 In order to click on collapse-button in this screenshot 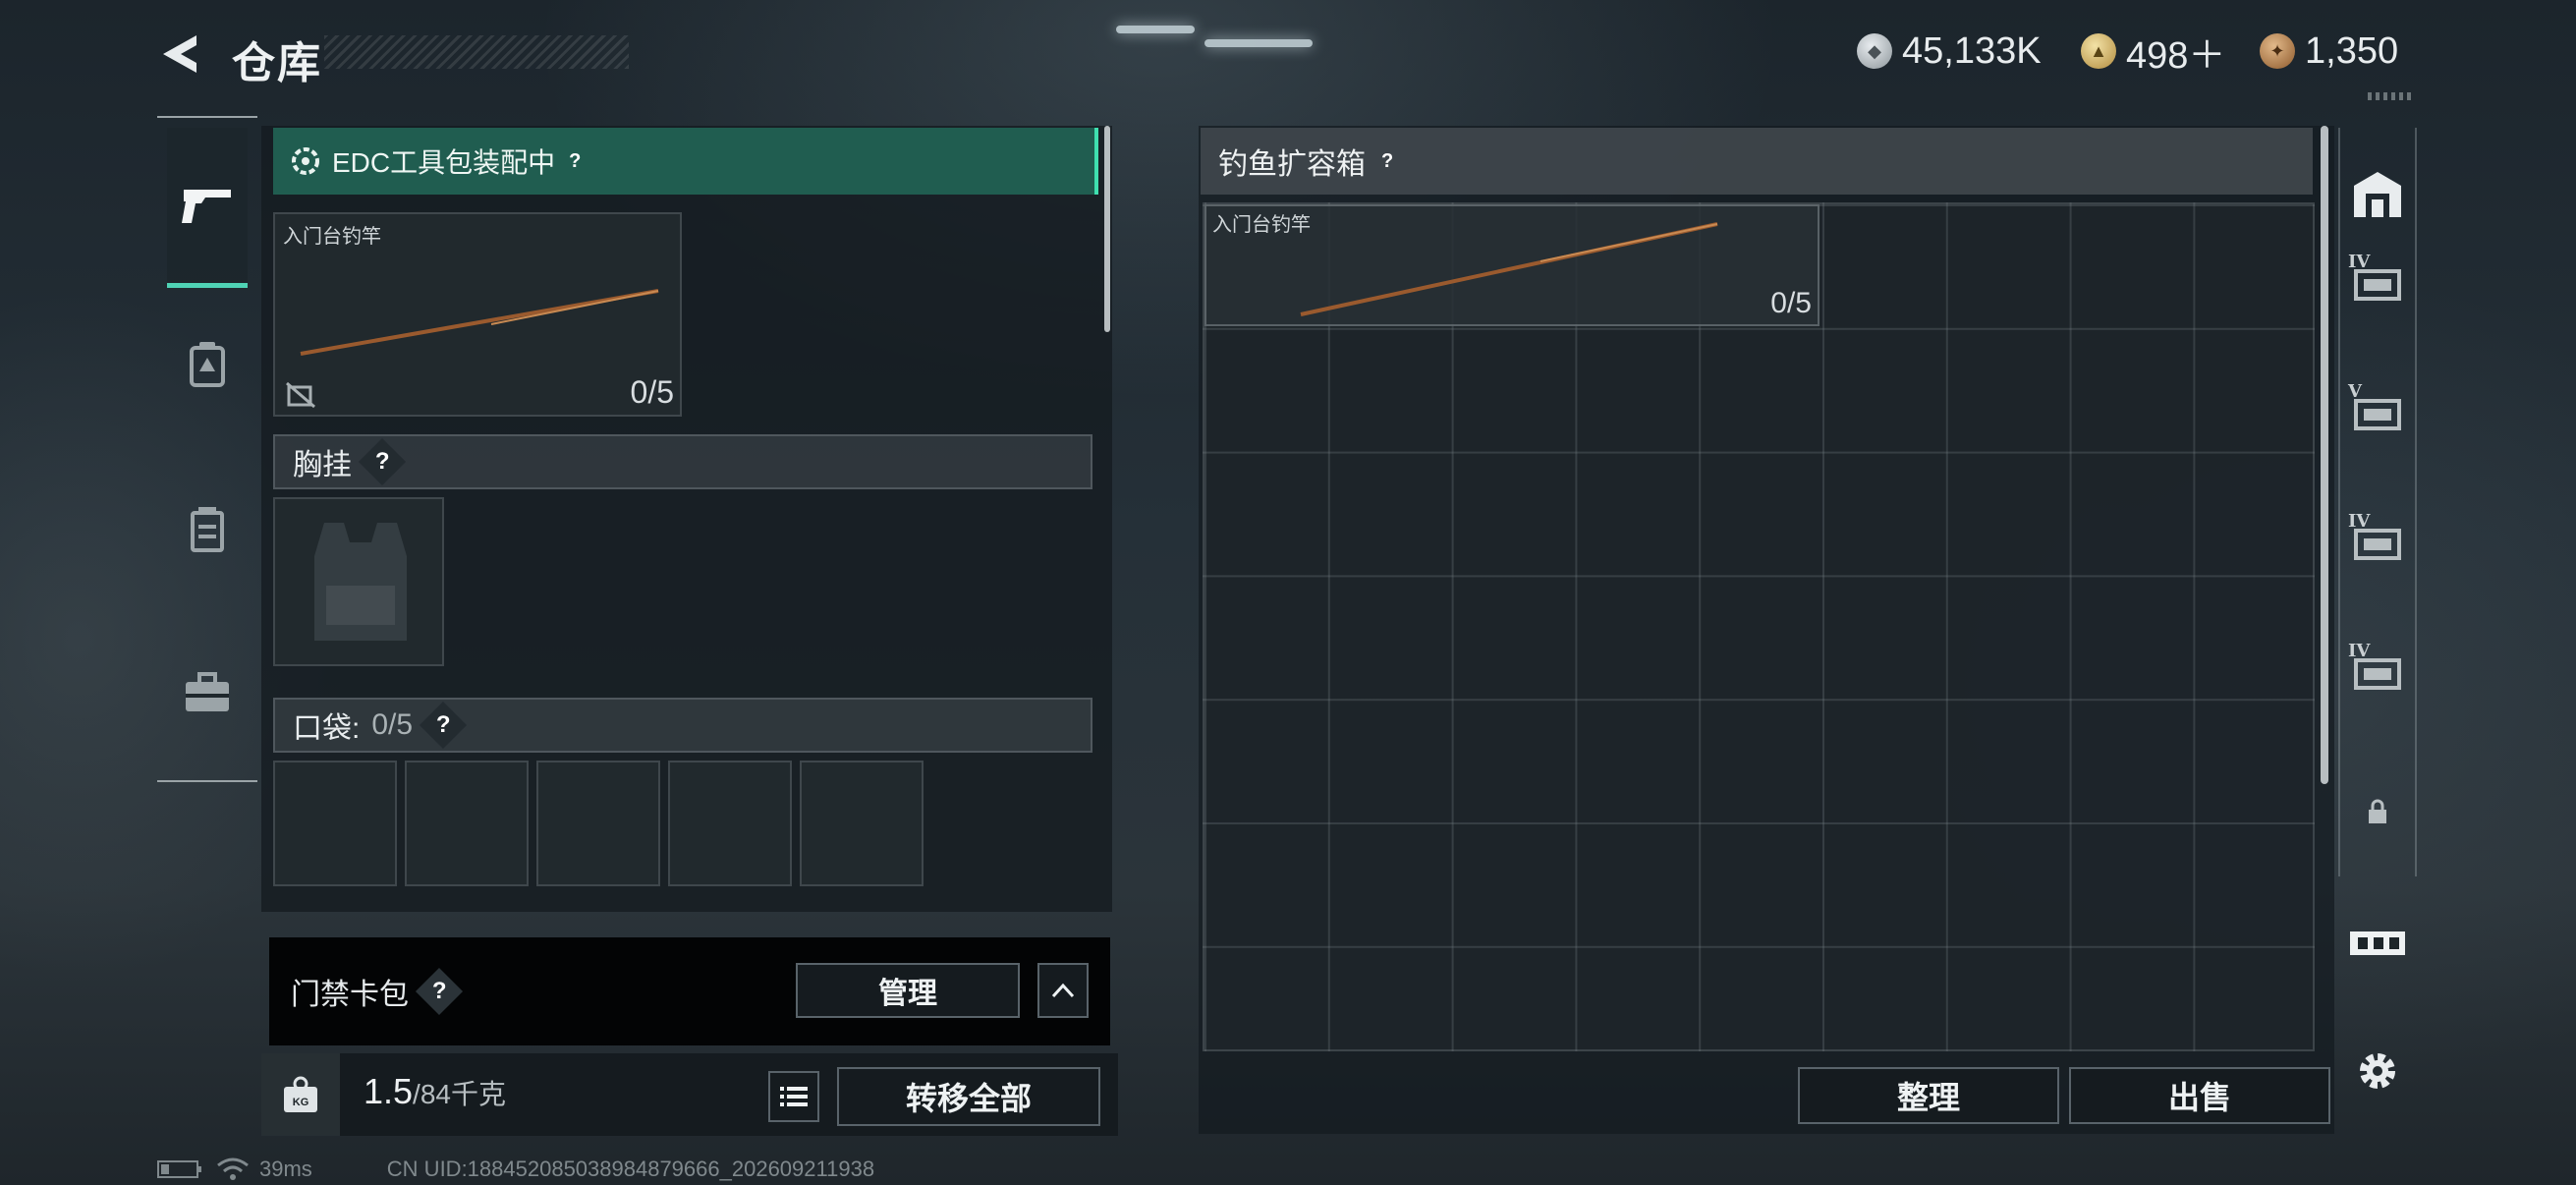, I will do `click(1063, 991)`.